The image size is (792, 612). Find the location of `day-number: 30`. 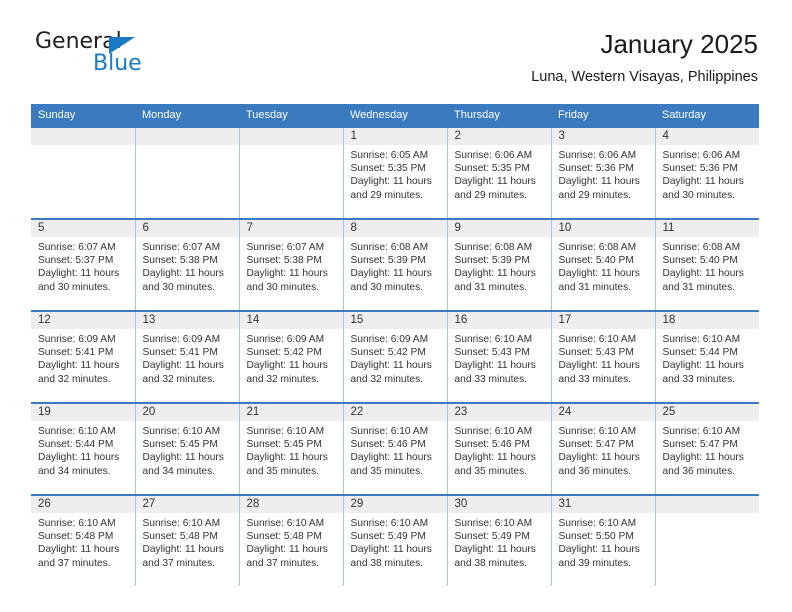

day-number: 30 is located at coordinates (499, 504).